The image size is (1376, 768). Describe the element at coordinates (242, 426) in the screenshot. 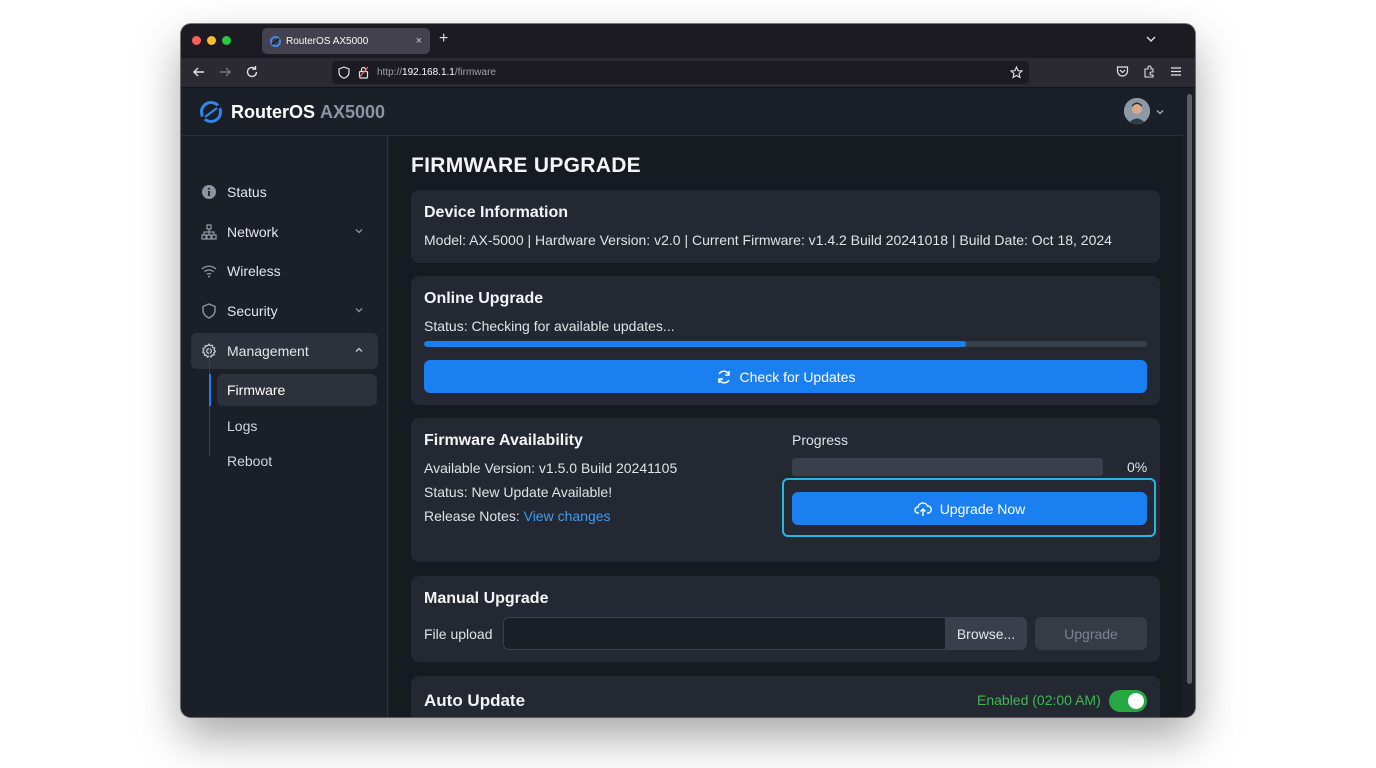

I see `sidebar-subitem-label: Logs` at that location.